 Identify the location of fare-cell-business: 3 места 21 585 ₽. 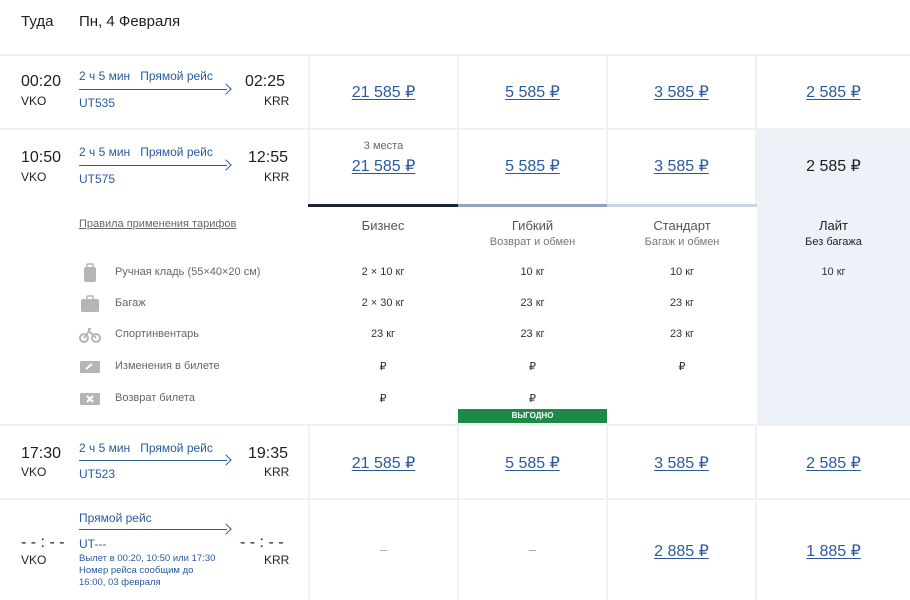
(383, 167).